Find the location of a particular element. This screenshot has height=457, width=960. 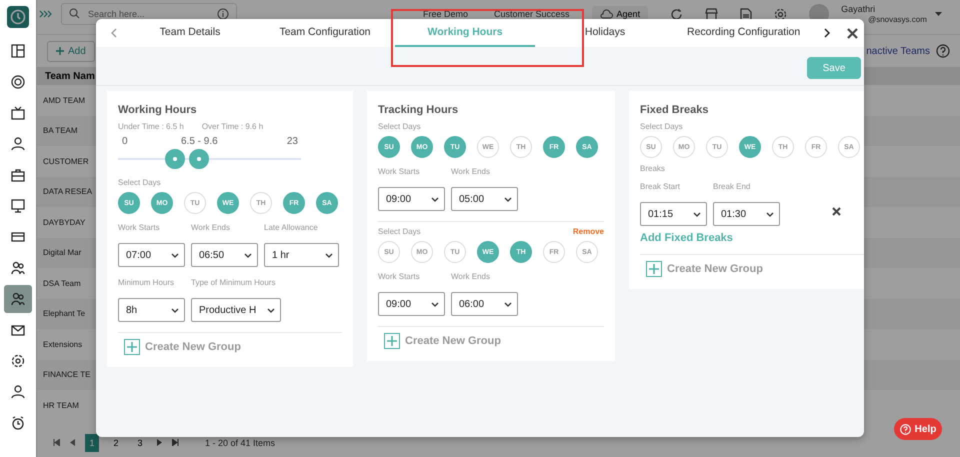

info-icon is located at coordinates (223, 14).